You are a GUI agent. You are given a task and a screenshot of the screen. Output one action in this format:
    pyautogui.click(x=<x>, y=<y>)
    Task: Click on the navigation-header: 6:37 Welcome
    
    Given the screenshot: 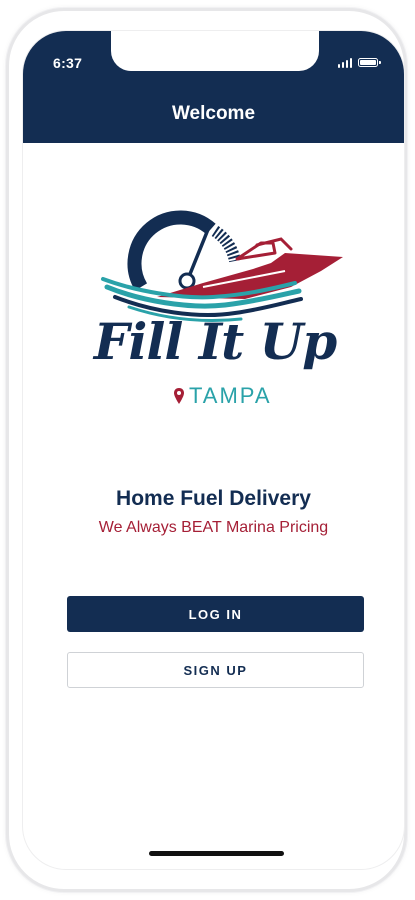 What is the action you would take?
    pyautogui.click(x=213, y=87)
    